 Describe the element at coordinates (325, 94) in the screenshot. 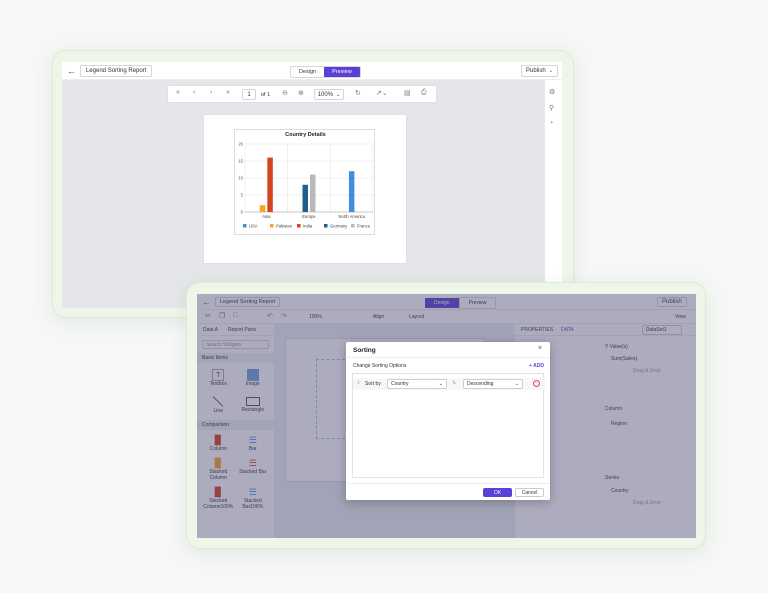

I see `zoom-value: 100%` at that location.